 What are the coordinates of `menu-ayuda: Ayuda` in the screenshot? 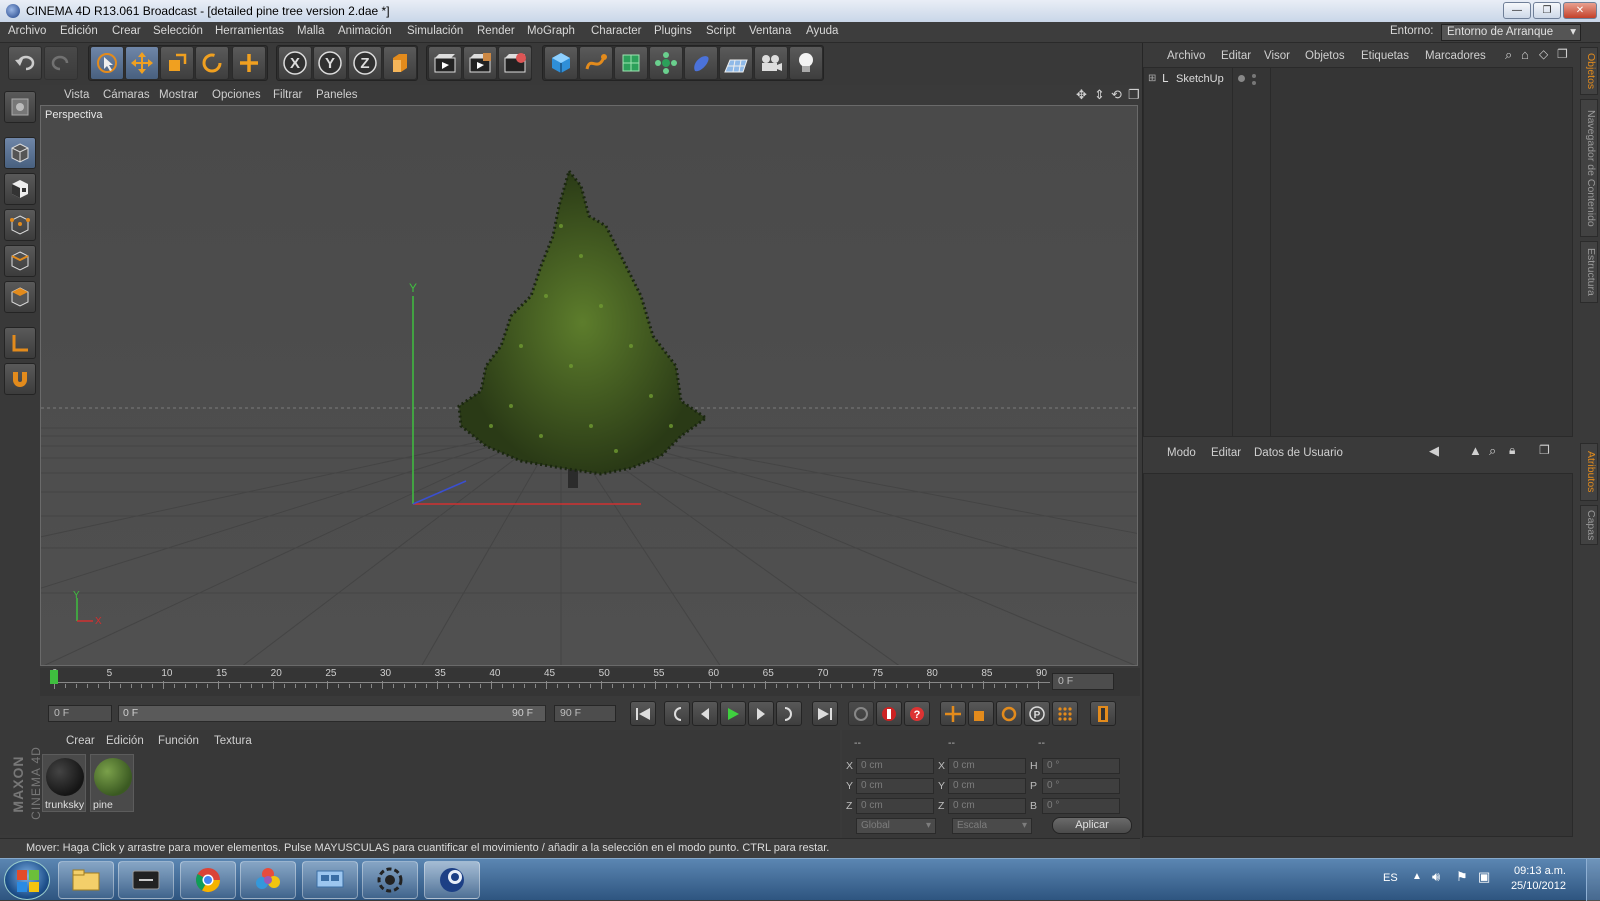 It's located at (822, 31).